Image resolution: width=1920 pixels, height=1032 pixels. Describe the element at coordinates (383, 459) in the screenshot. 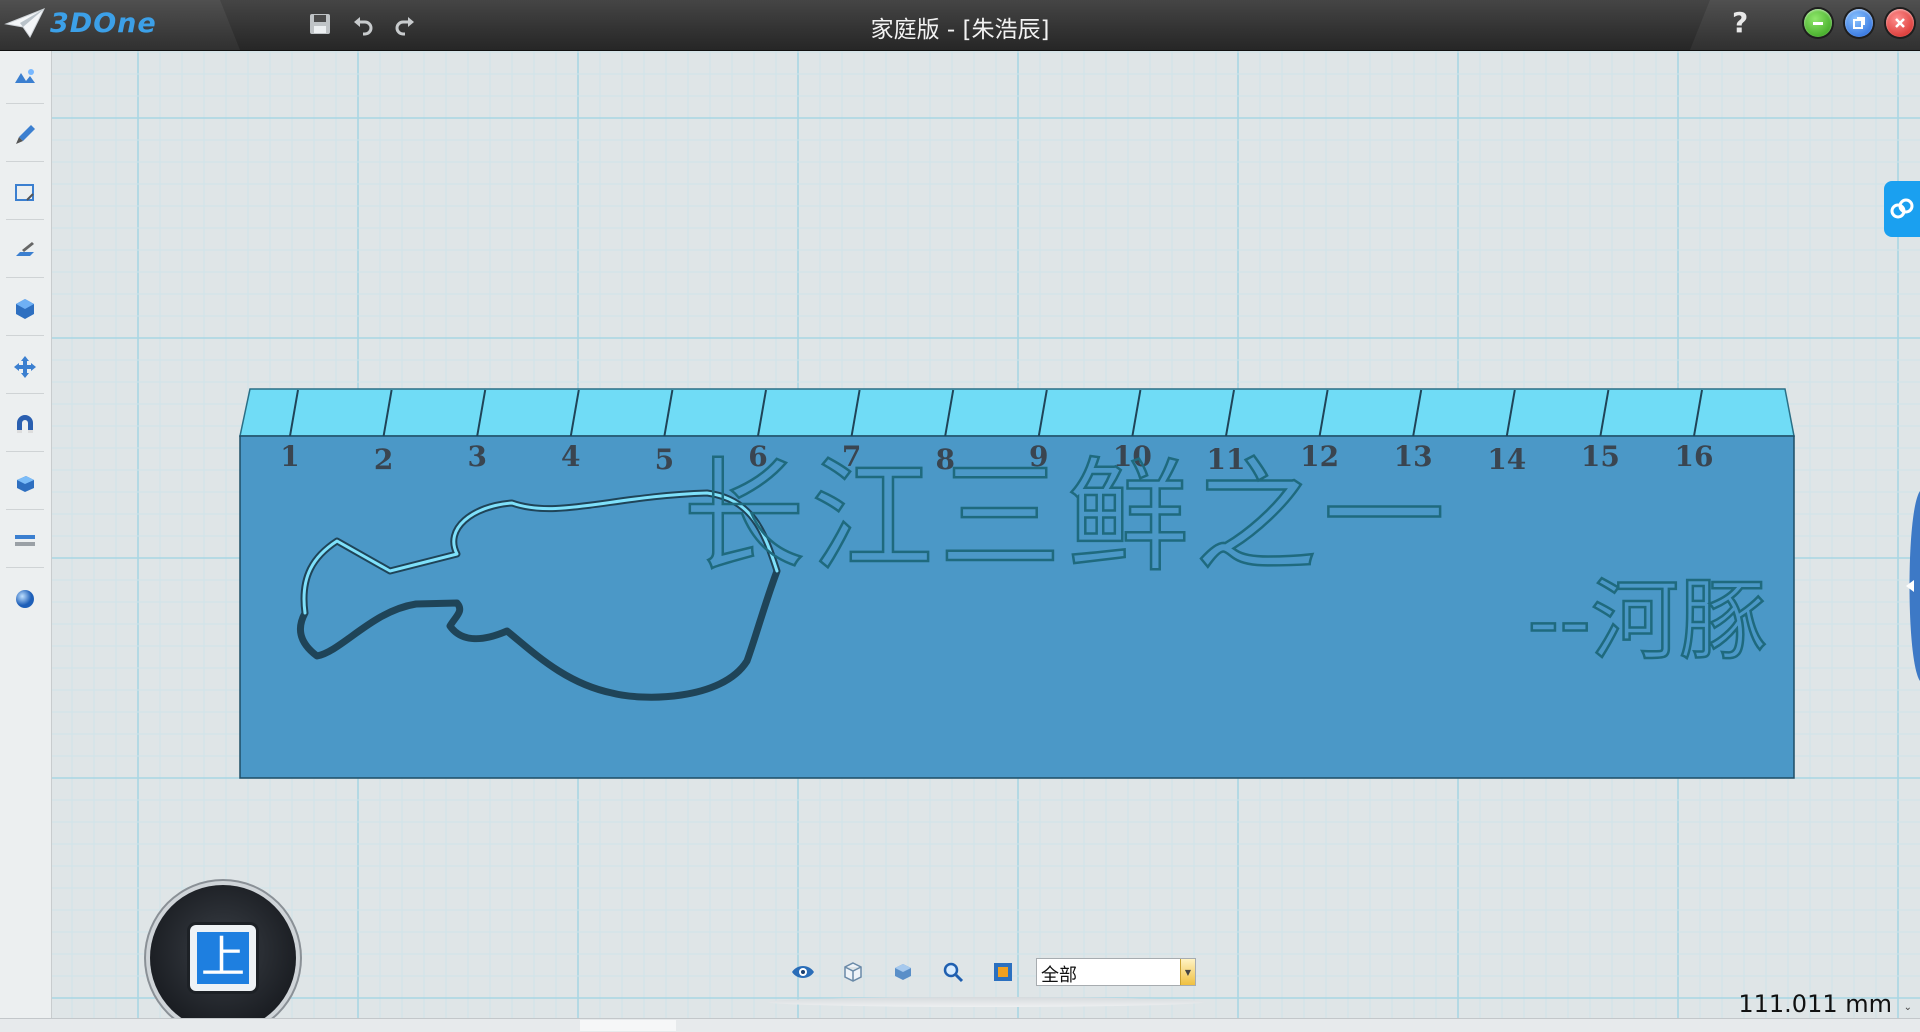

I see `ruler-number: 2` at that location.